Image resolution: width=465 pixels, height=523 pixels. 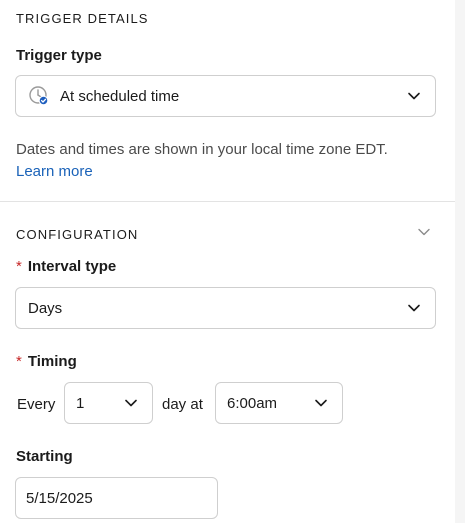 I want to click on interval-type-select: Days, so click(x=225, y=308).